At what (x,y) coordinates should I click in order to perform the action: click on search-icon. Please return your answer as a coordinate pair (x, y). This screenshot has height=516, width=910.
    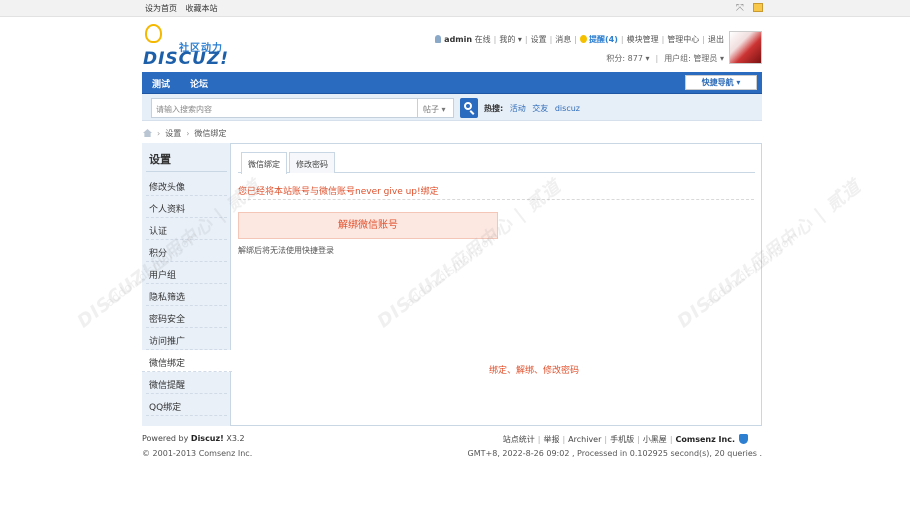
    Looking at the image, I should click on (468, 106).